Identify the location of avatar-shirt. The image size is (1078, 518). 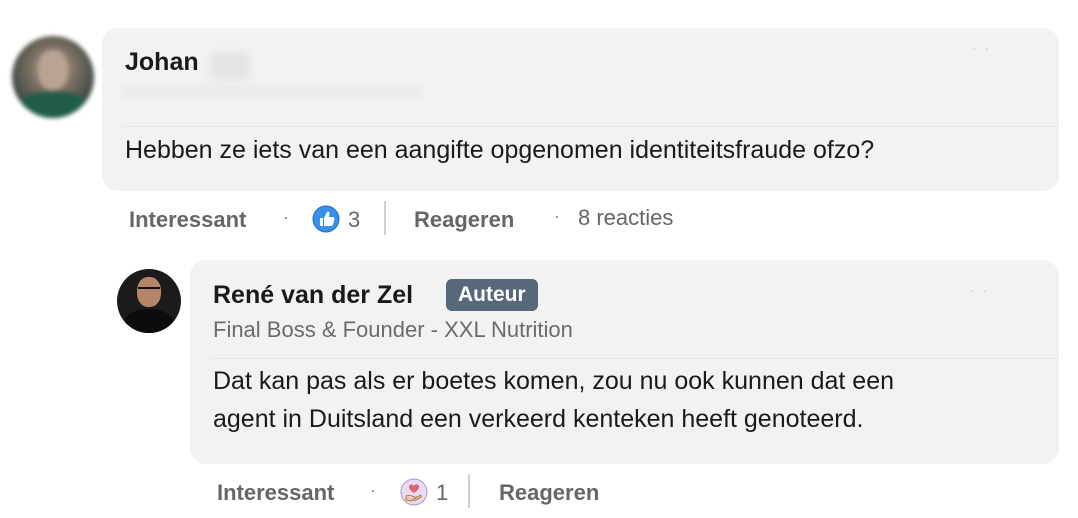
(149, 321).